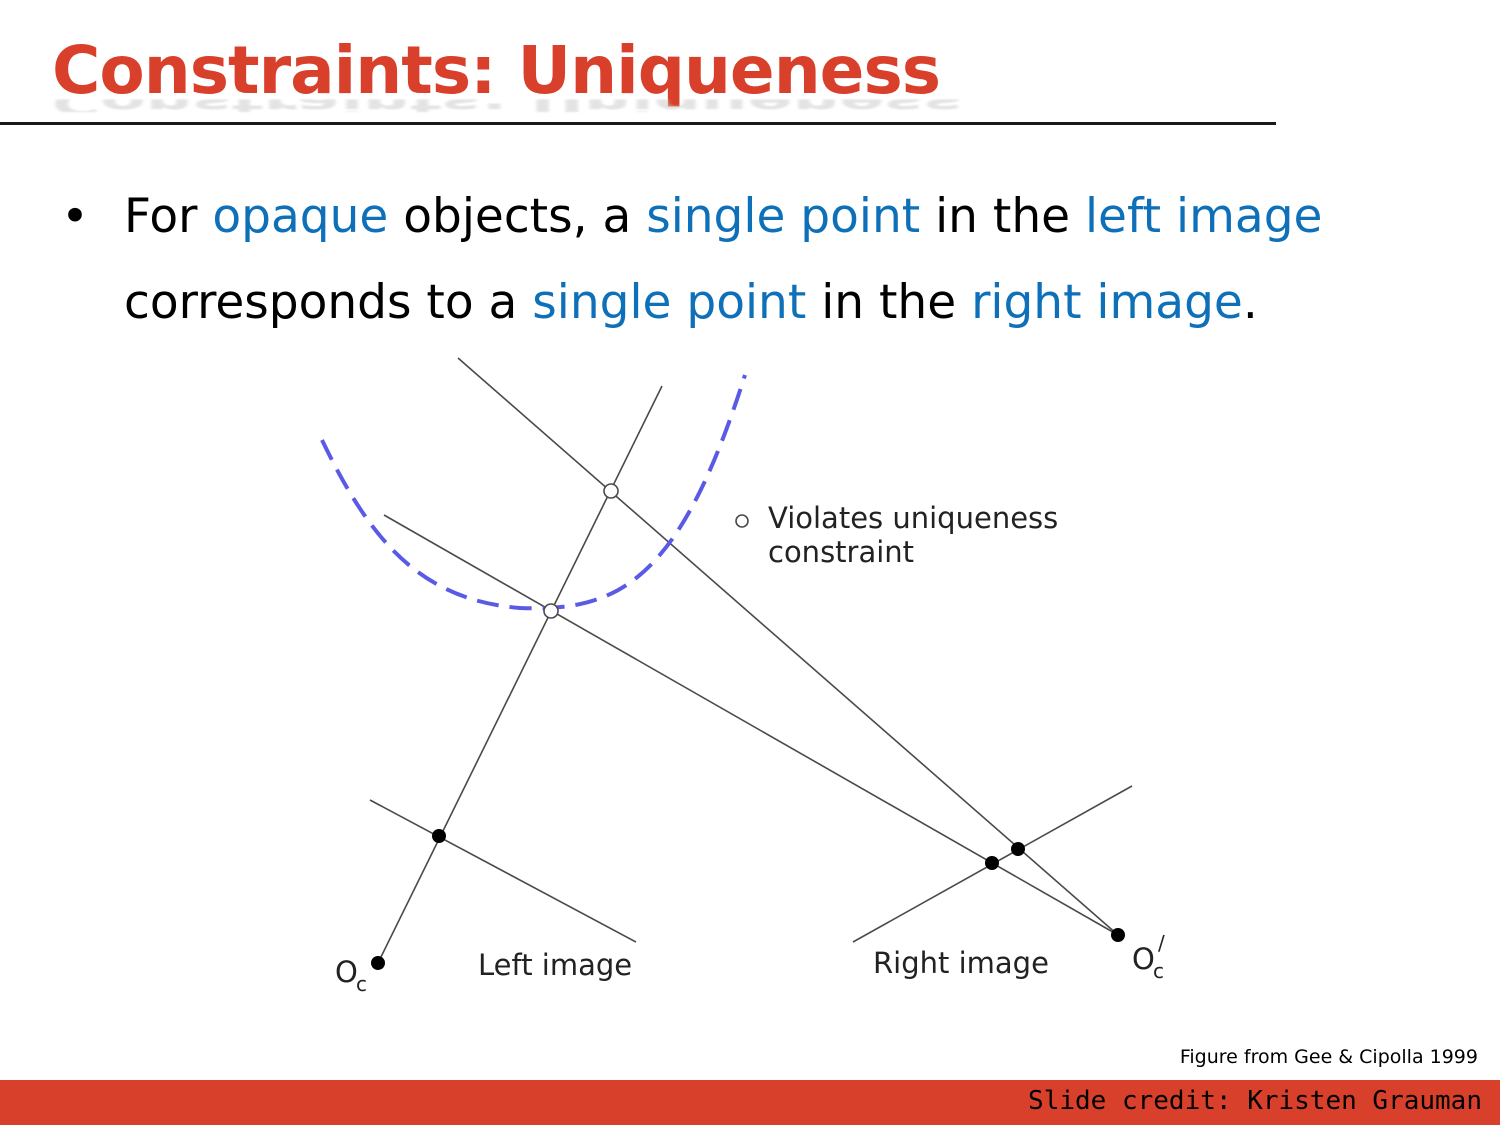  What do you see at coordinates (961, 963) in the screenshot?
I see `right-image-label: Right image` at bounding box center [961, 963].